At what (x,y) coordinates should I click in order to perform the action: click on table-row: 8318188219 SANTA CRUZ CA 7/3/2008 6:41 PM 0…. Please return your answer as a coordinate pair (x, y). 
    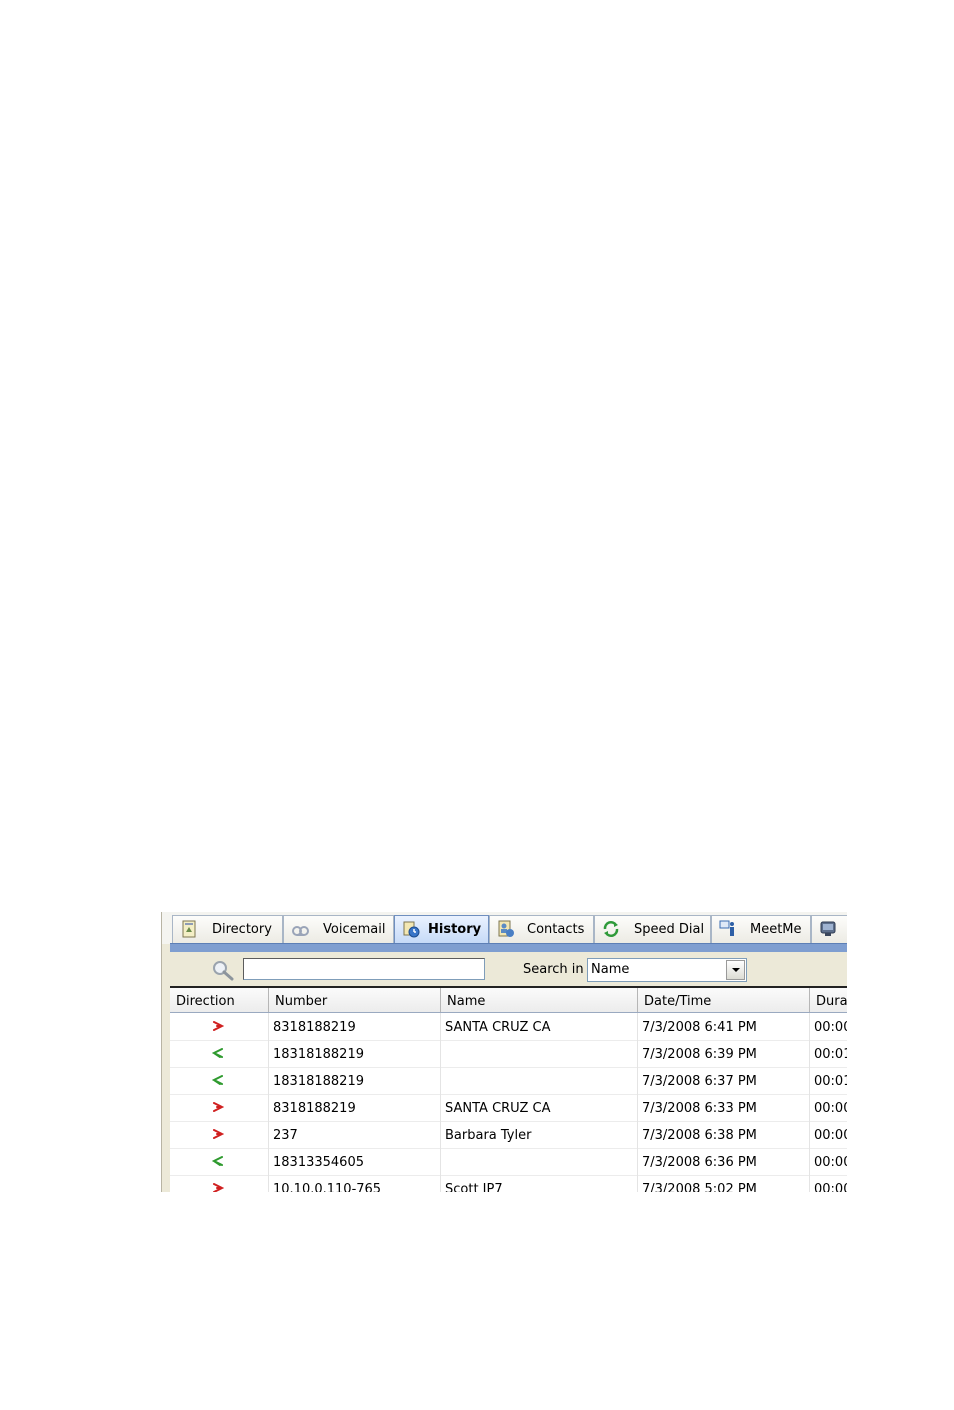
    Looking at the image, I should click on (508, 1027).